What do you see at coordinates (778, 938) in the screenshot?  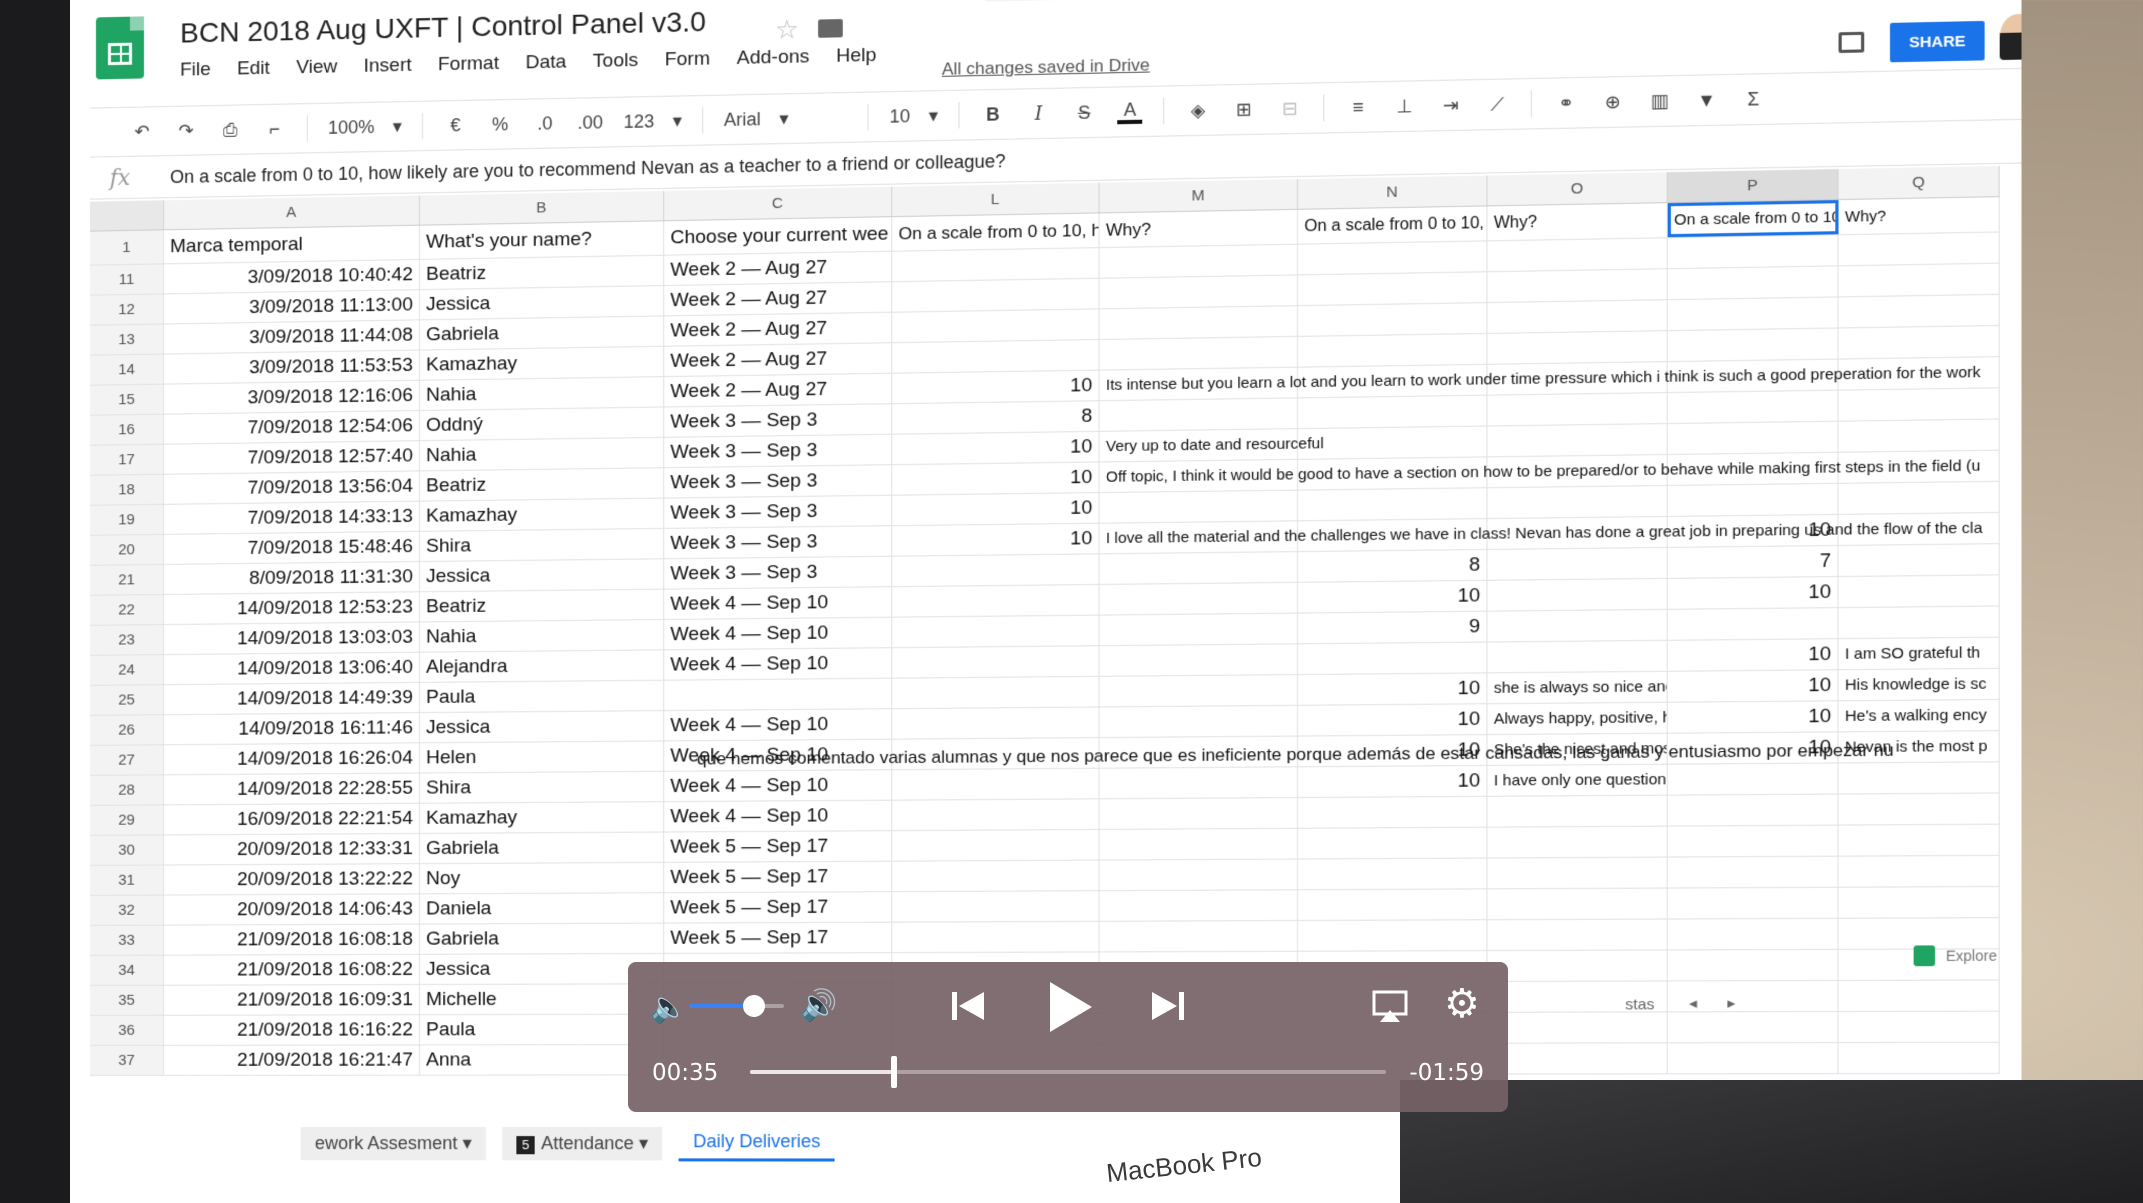 I see `table-cell: Week 5 — Sep 17` at bounding box center [778, 938].